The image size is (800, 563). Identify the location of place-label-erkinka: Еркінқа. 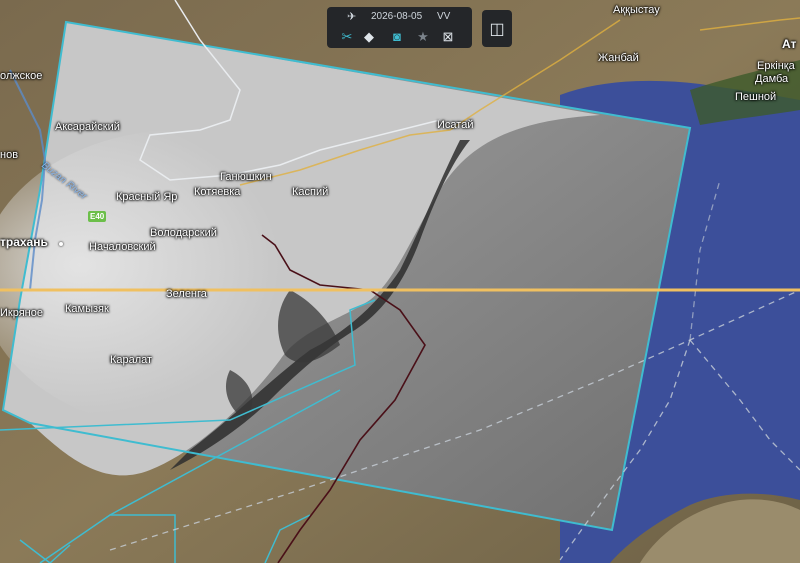
(776, 66).